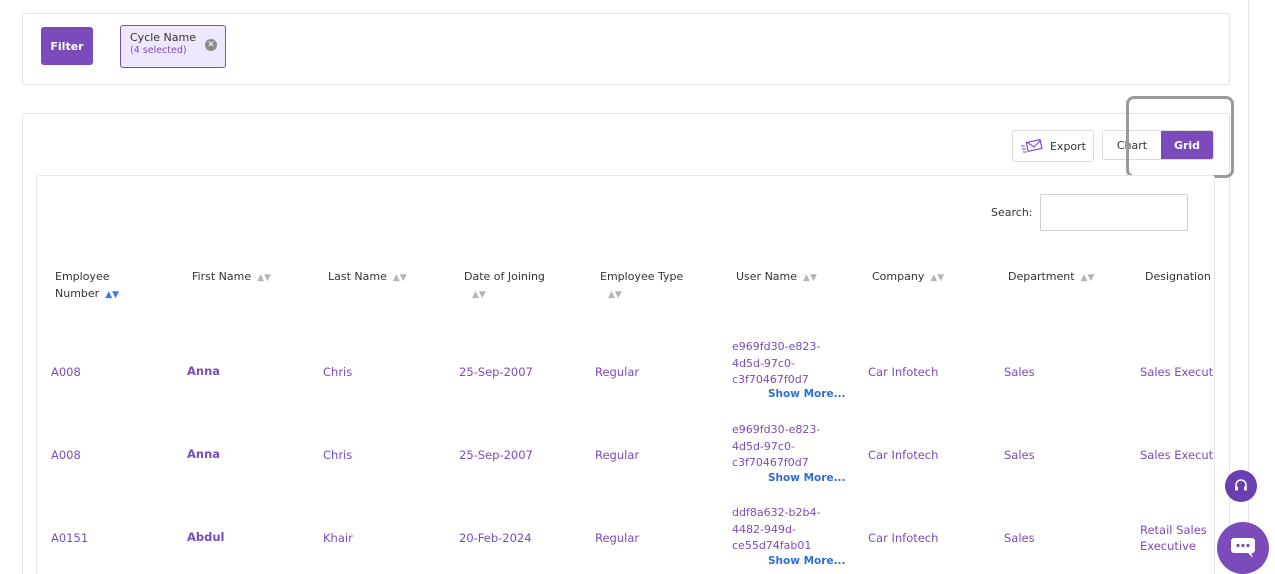 This screenshot has width=1275, height=574. Describe the element at coordinates (211, 45) in the screenshot. I see `close-icon: ✕` at that location.